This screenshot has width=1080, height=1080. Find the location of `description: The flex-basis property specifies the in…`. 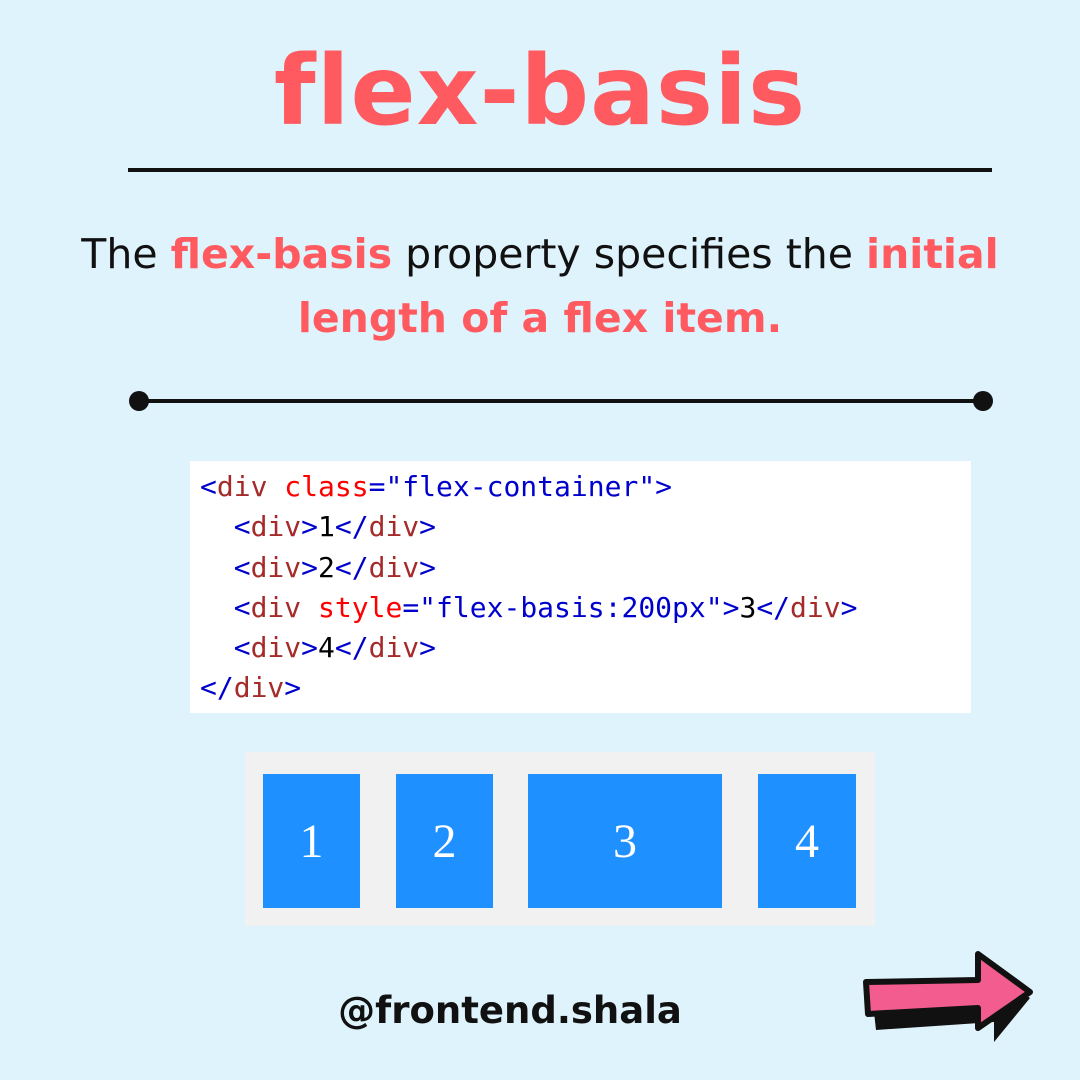

description: The flex-basis property specifies the in… is located at coordinates (540, 286).